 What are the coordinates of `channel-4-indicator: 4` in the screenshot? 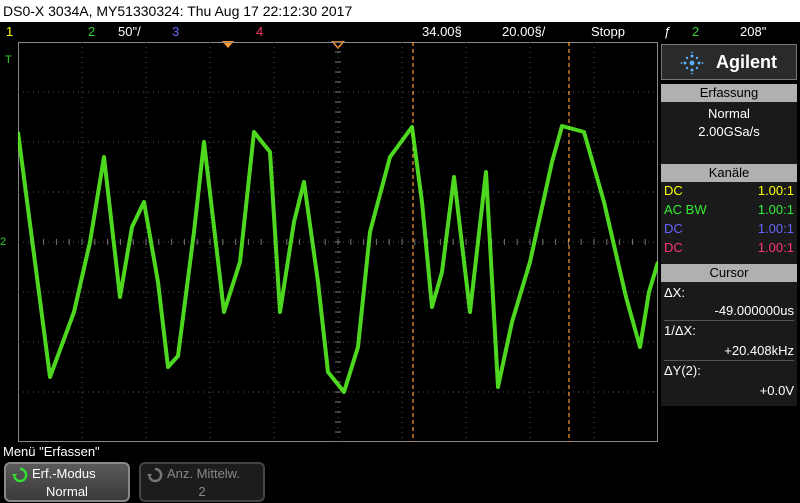 It's located at (259, 32).